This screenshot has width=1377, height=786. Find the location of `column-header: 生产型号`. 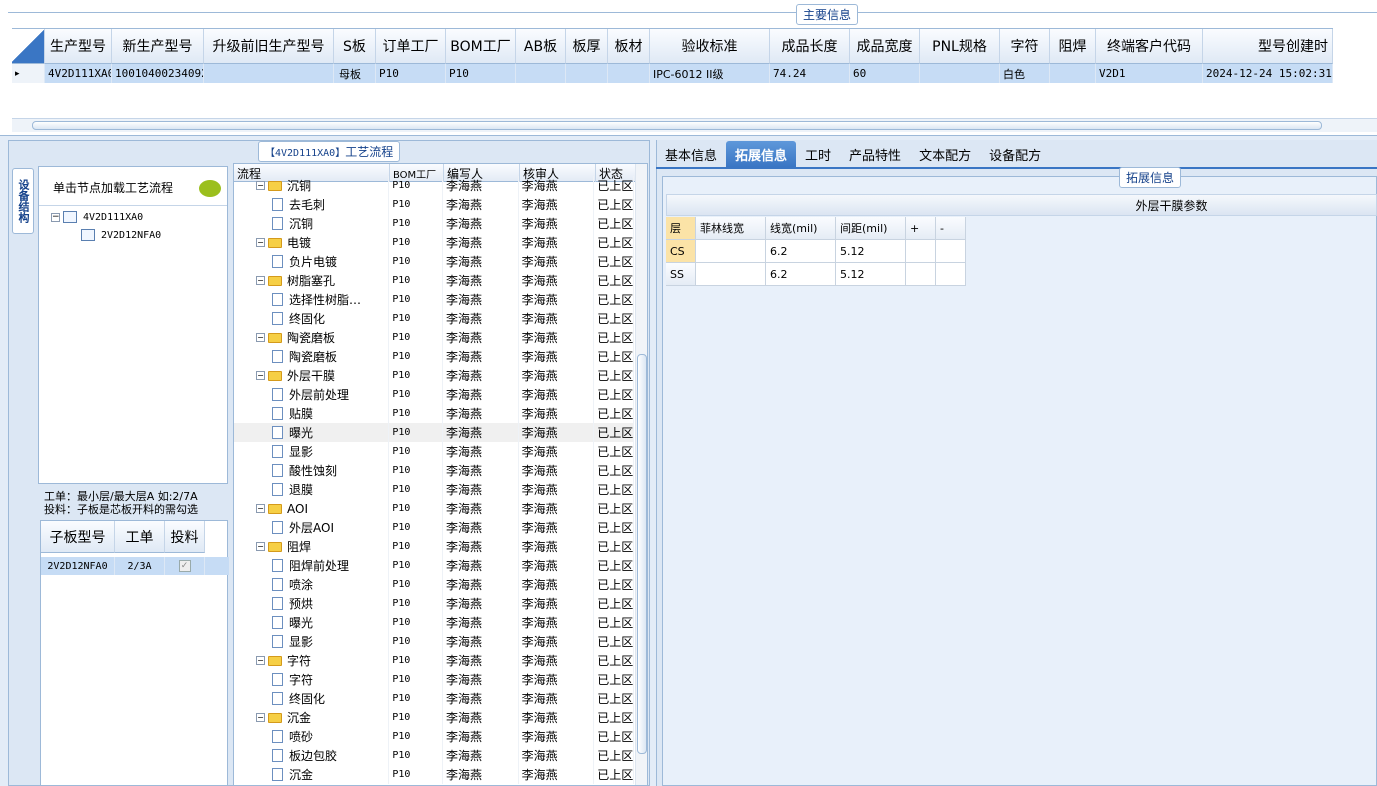

column-header: 生产型号 is located at coordinates (78, 46).